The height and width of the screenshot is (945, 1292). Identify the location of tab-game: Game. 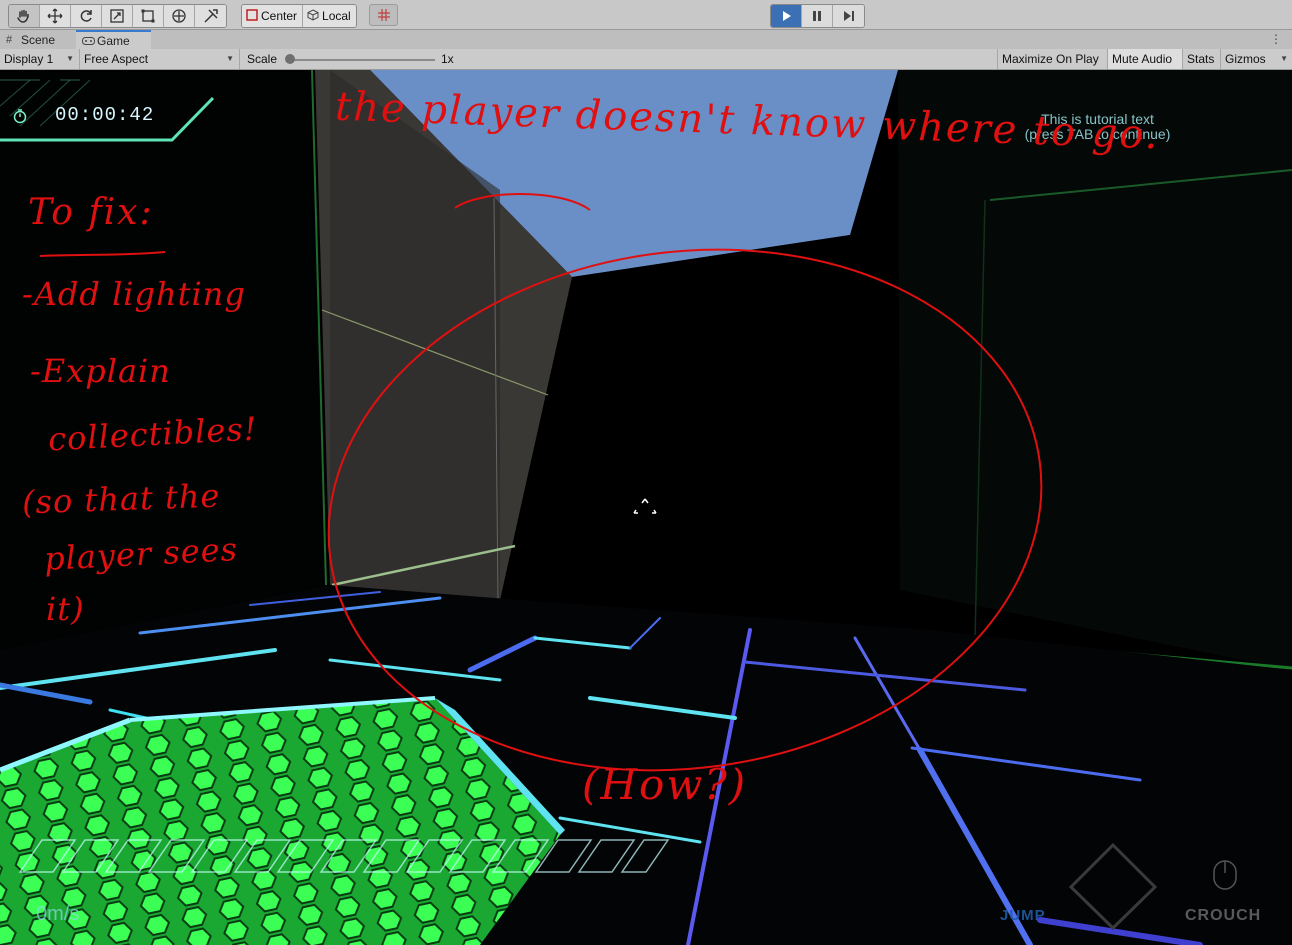
(113, 39).